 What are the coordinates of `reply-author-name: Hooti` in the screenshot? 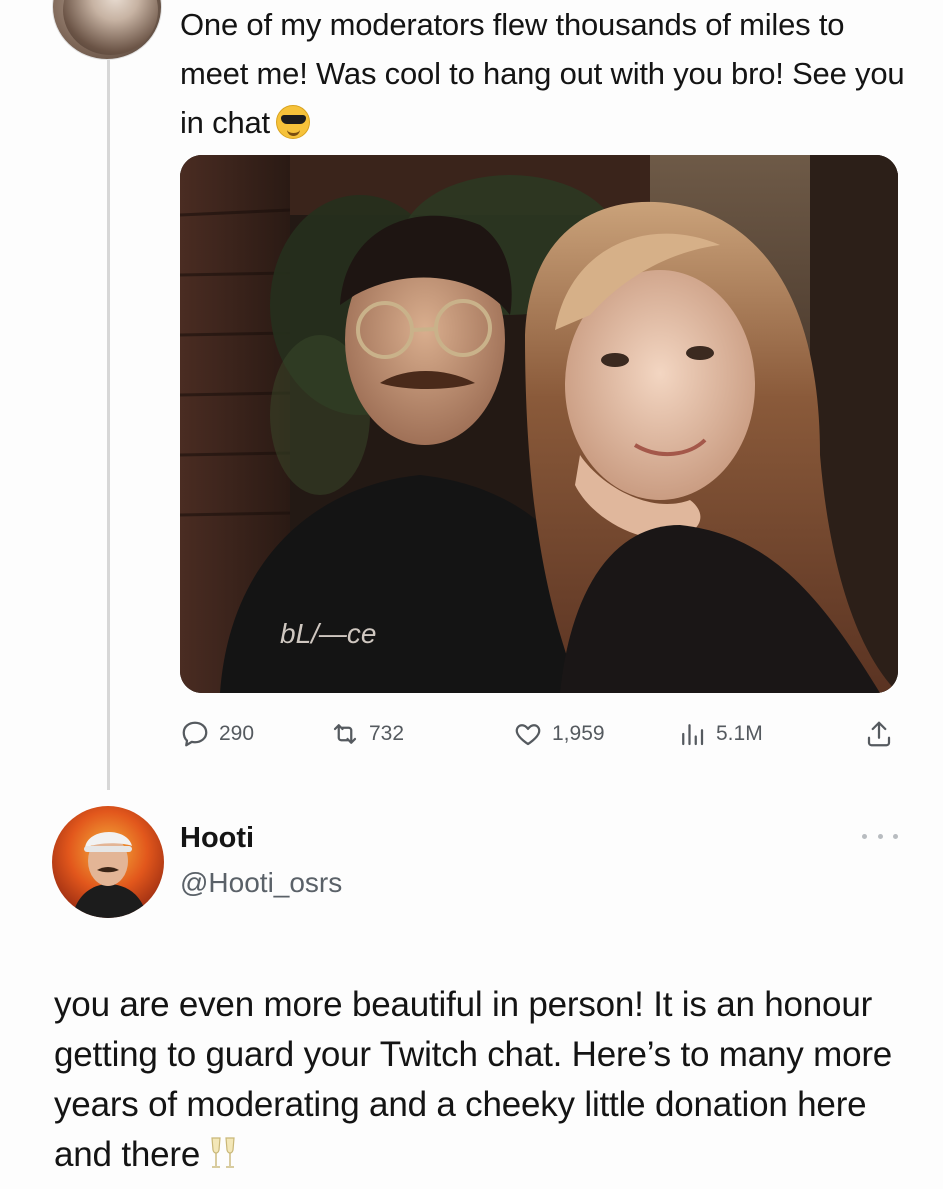 It's located at (217, 838).